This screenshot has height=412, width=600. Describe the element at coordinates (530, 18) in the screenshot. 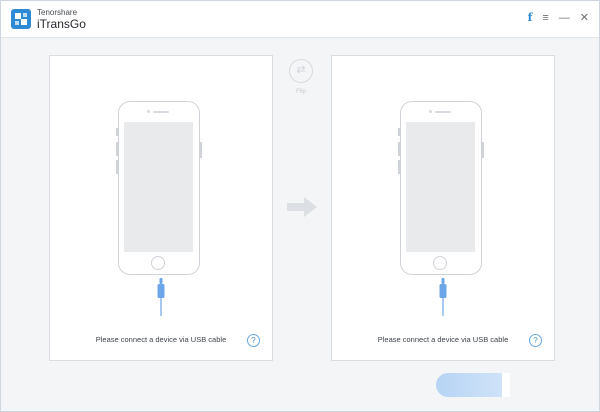

I see `facebook-icon: f` at that location.